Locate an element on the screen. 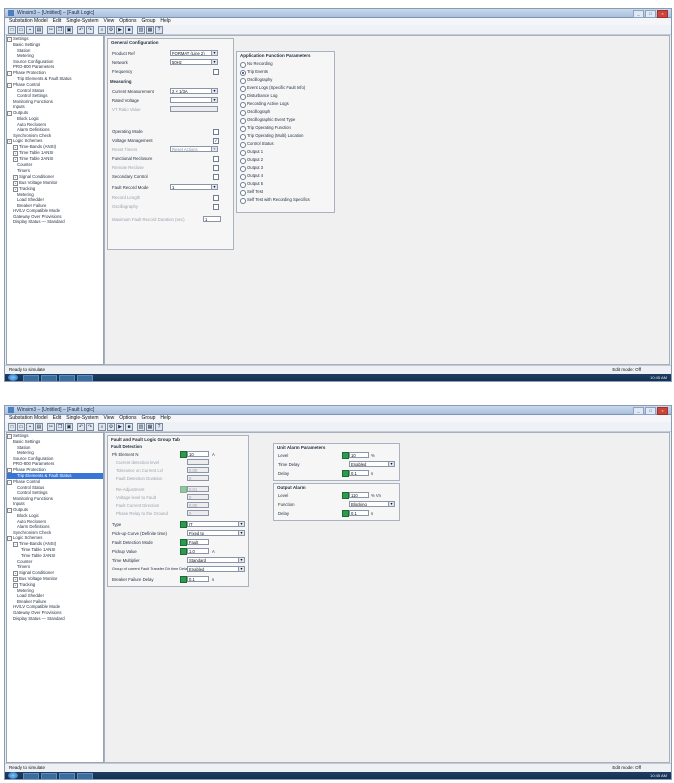 This screenshot has width=674, height=783. transfer-delay-select: Enabled ▼ is located at coordinates (216, 569).